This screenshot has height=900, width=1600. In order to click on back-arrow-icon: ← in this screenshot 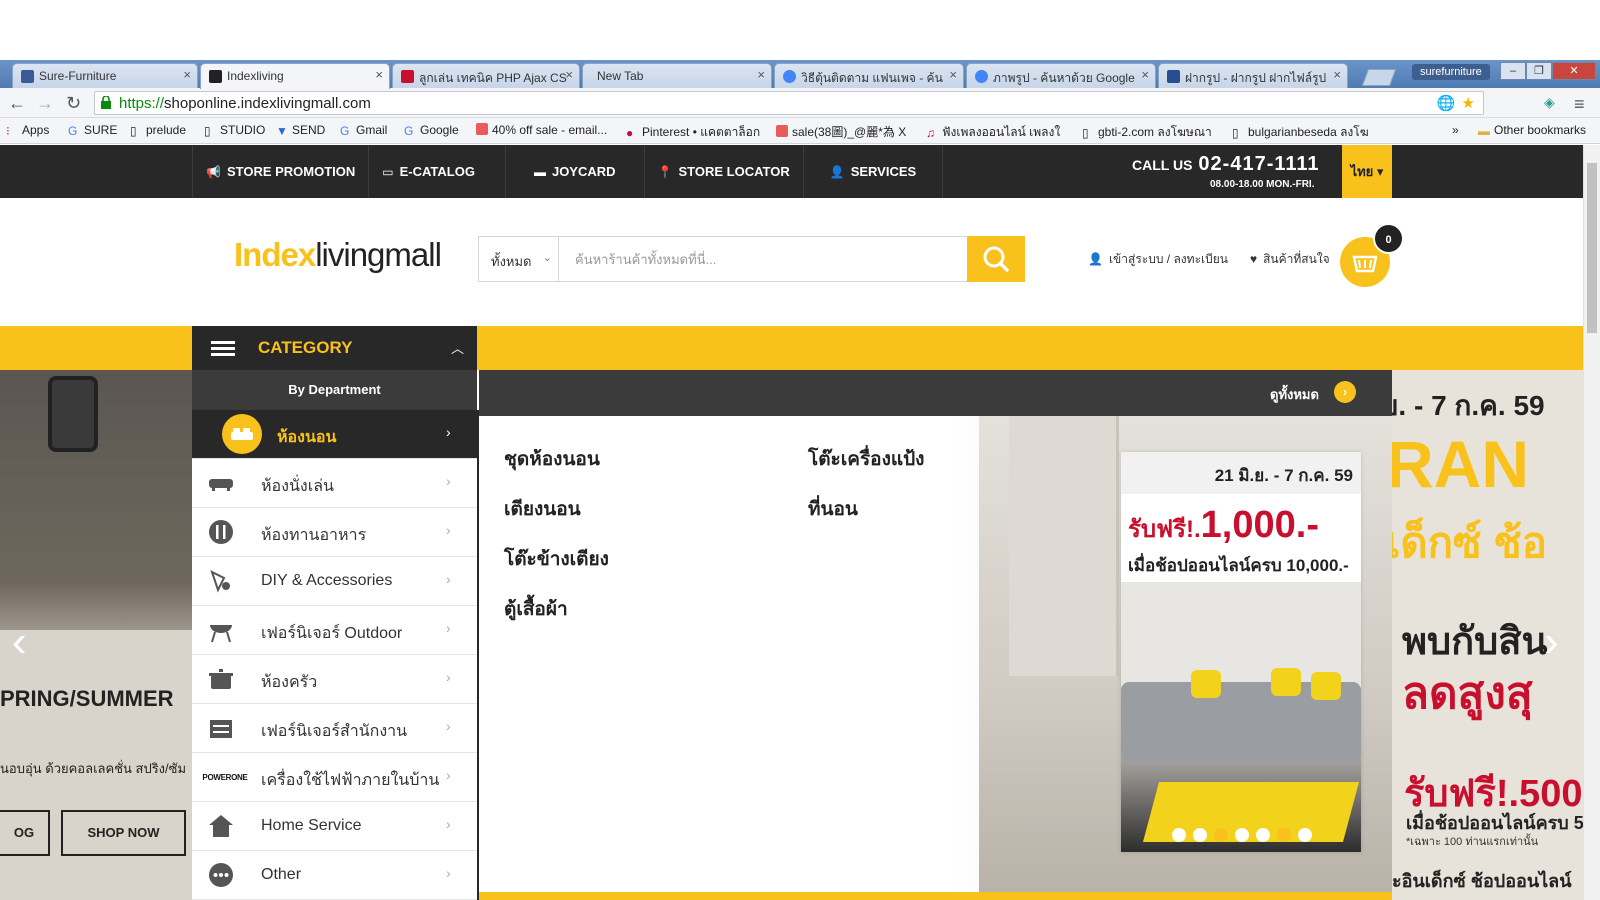, I will do `click(17, 103)`.